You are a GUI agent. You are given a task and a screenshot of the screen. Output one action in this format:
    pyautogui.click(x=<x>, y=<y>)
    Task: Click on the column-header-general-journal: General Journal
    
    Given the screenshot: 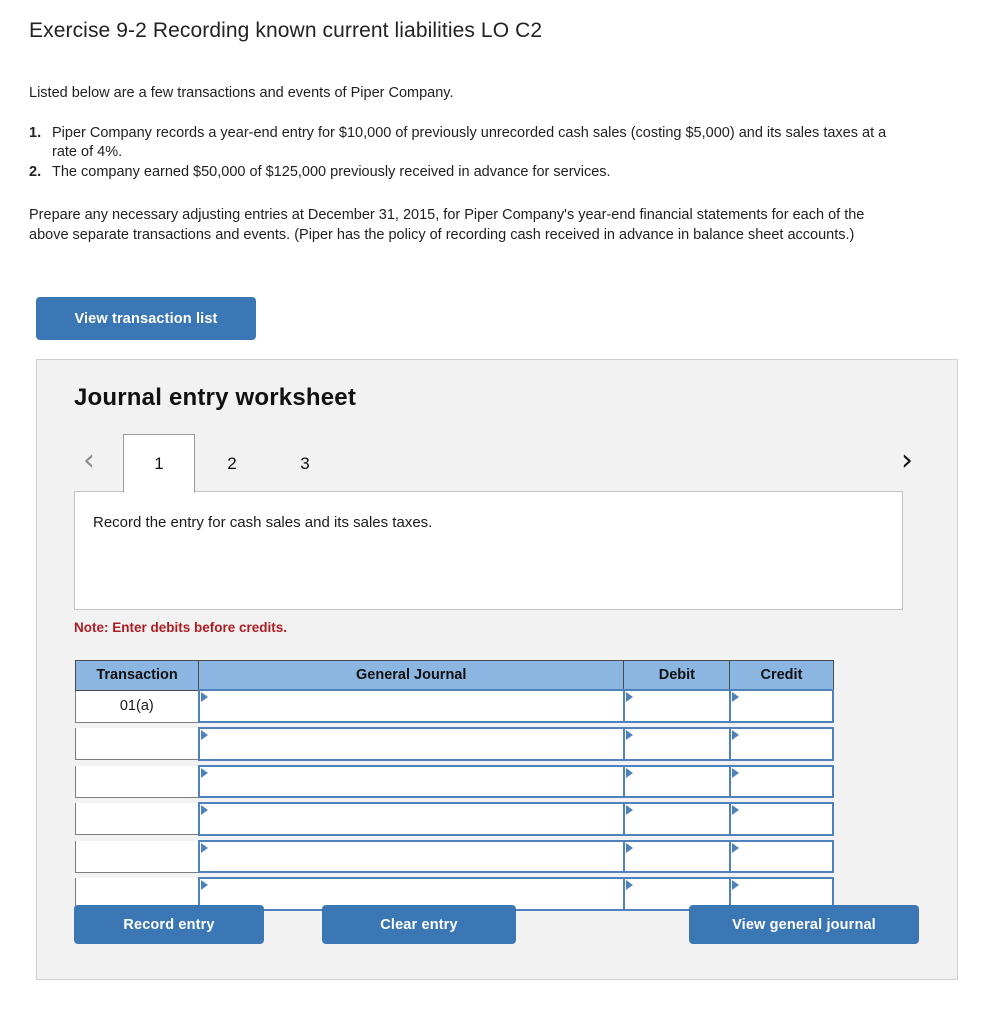 What is the action you would take?
    pyautogui.click(x=411, y=675)
    